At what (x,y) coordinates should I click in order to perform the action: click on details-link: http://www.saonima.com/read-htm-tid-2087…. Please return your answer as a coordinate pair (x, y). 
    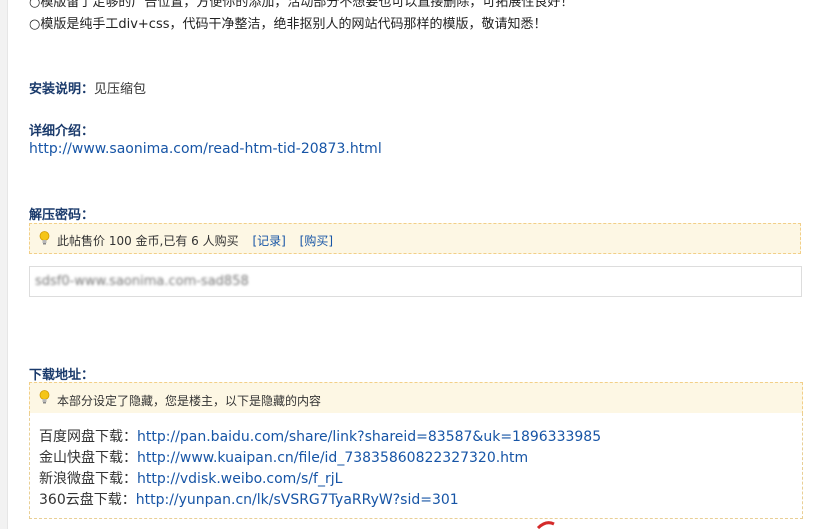
    Looking at the image, I should click on (205, 149).